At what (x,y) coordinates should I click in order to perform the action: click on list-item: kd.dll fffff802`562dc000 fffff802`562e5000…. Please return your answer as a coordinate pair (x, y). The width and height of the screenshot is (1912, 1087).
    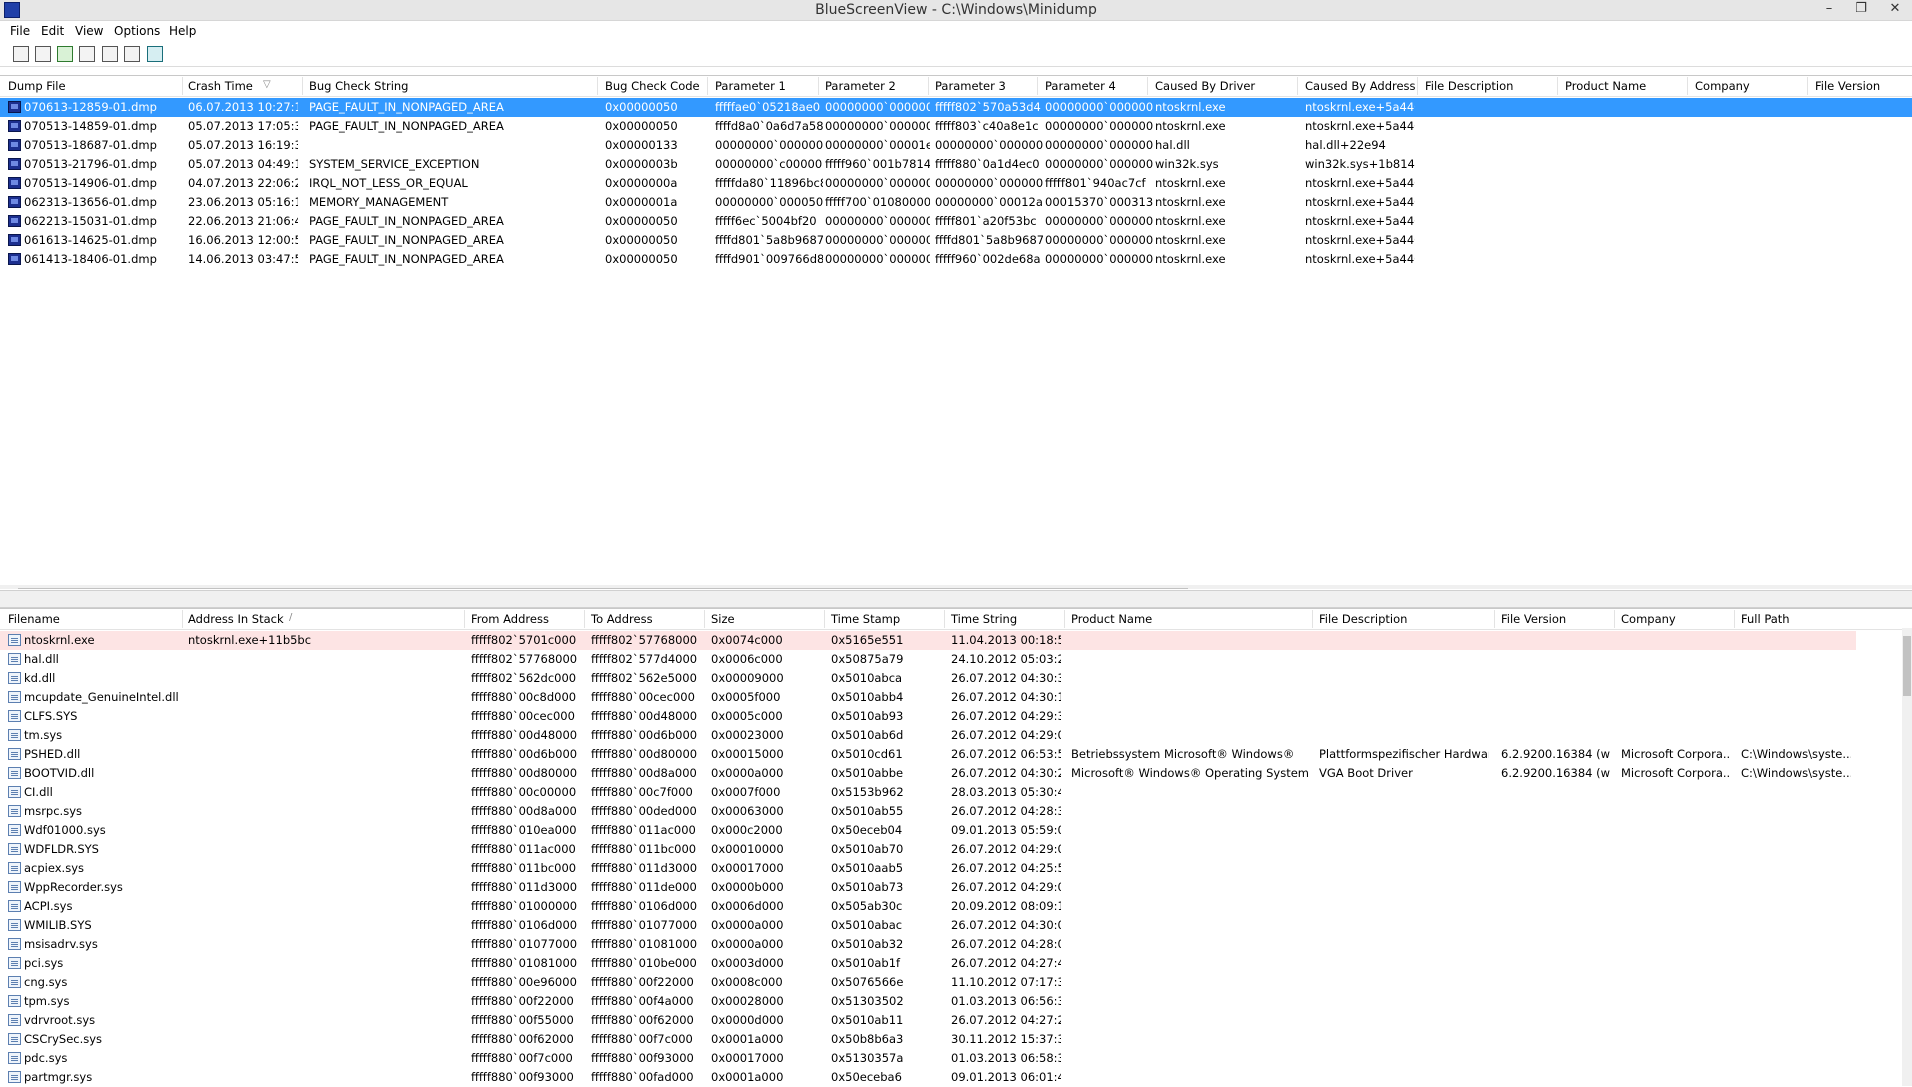
    Looking at the image, I should click on (956, 678).